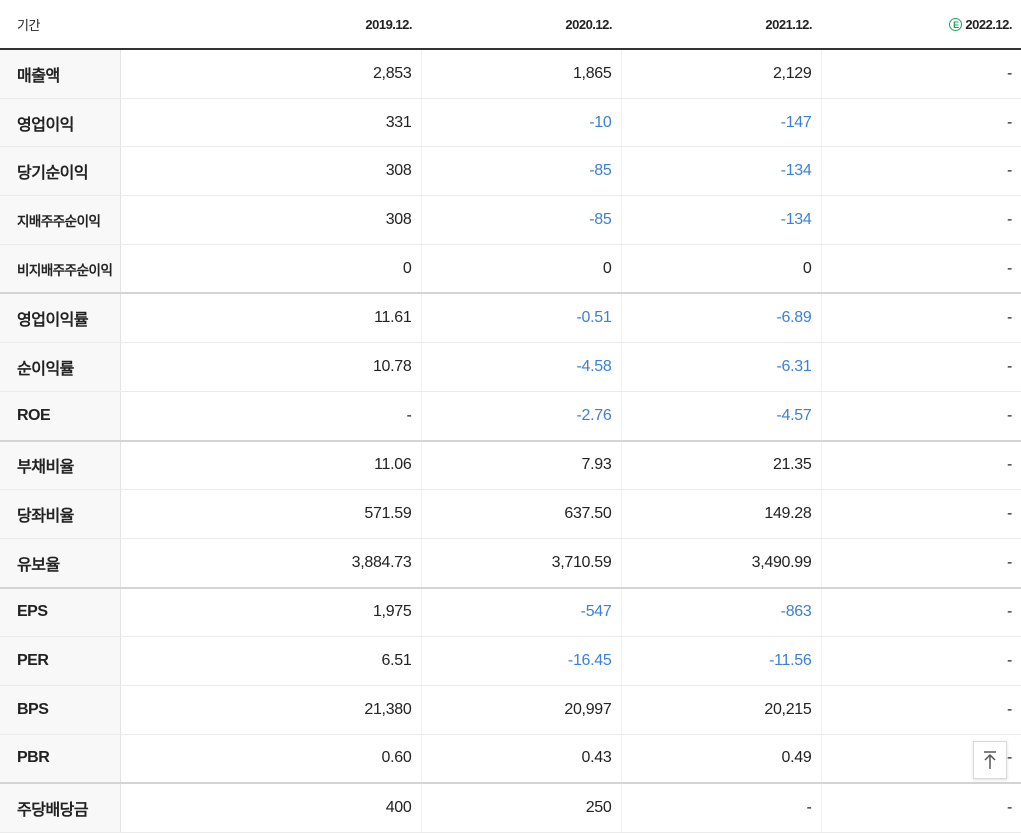 The height and width of the screenshot is (833, 1021). Describe the element at coordinates (720, 123) in the screenshot. I see `table-cell: -147` at that location.